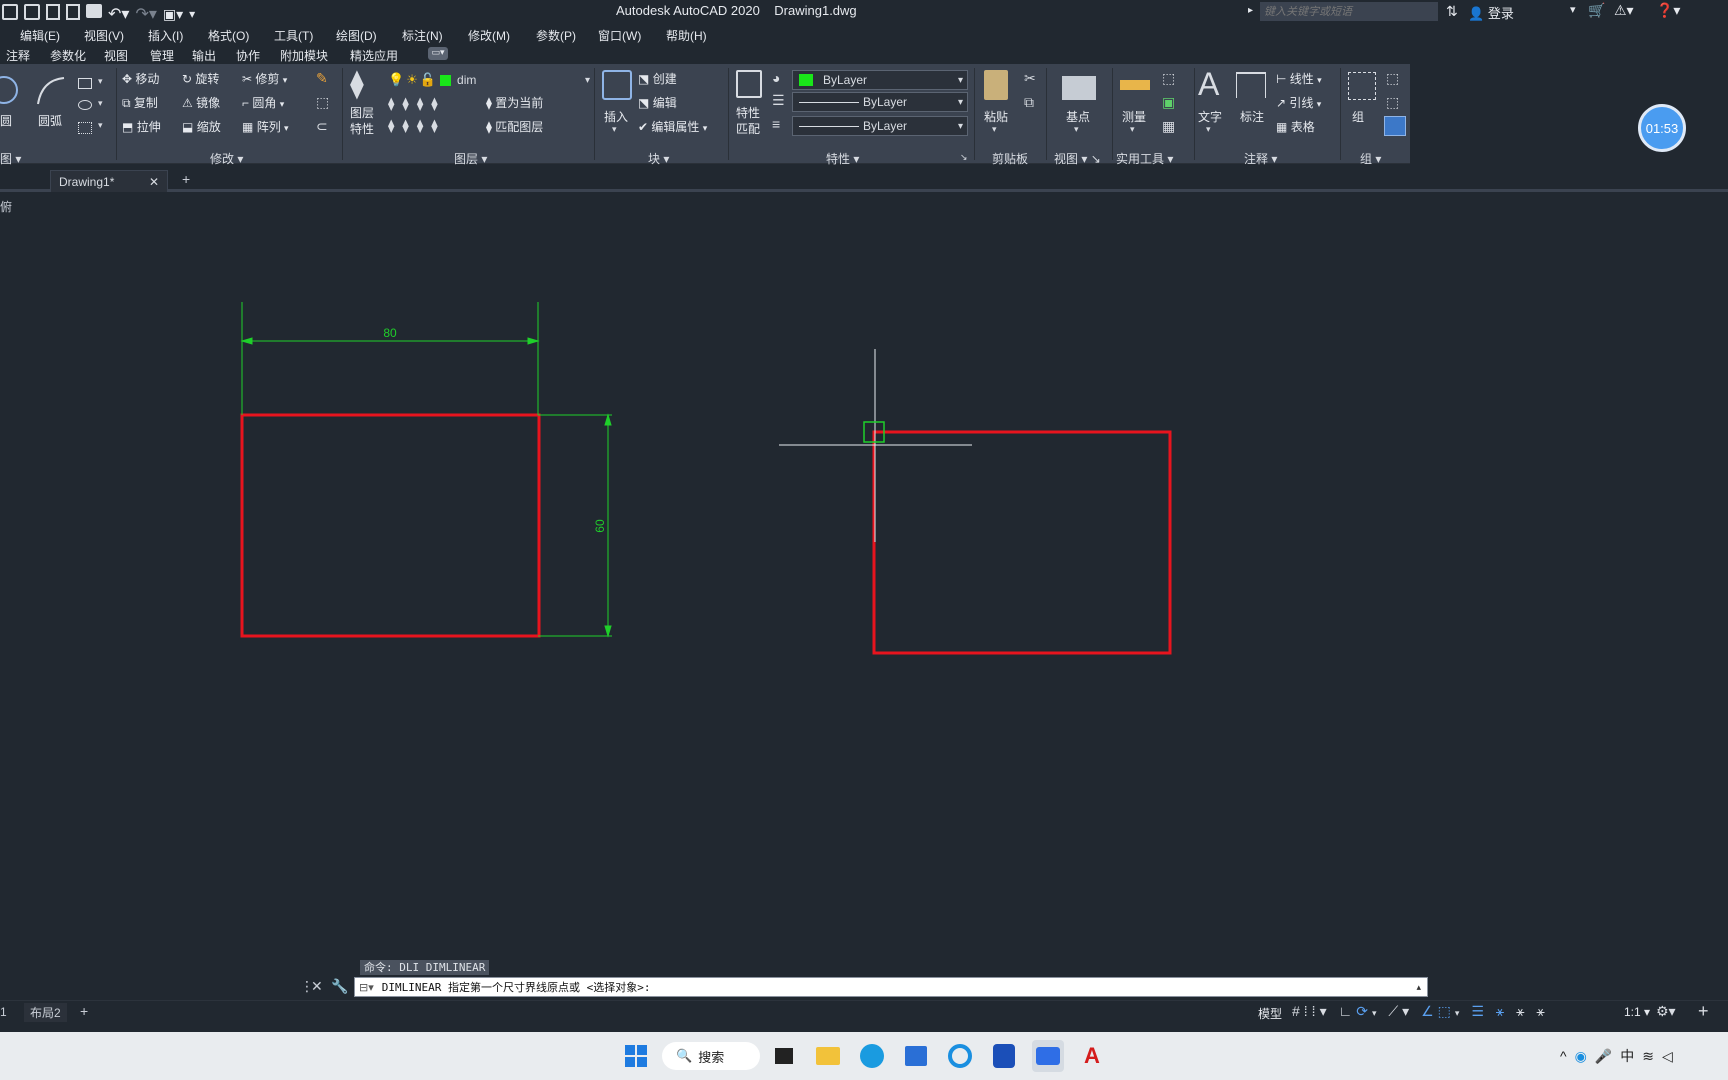 This screenshot has height=1080, width=1728. What do you see at coordinates (619, 35) in the screenshot?
I see `menu-window: 窗口(W)` at bounding box center [619, 35].